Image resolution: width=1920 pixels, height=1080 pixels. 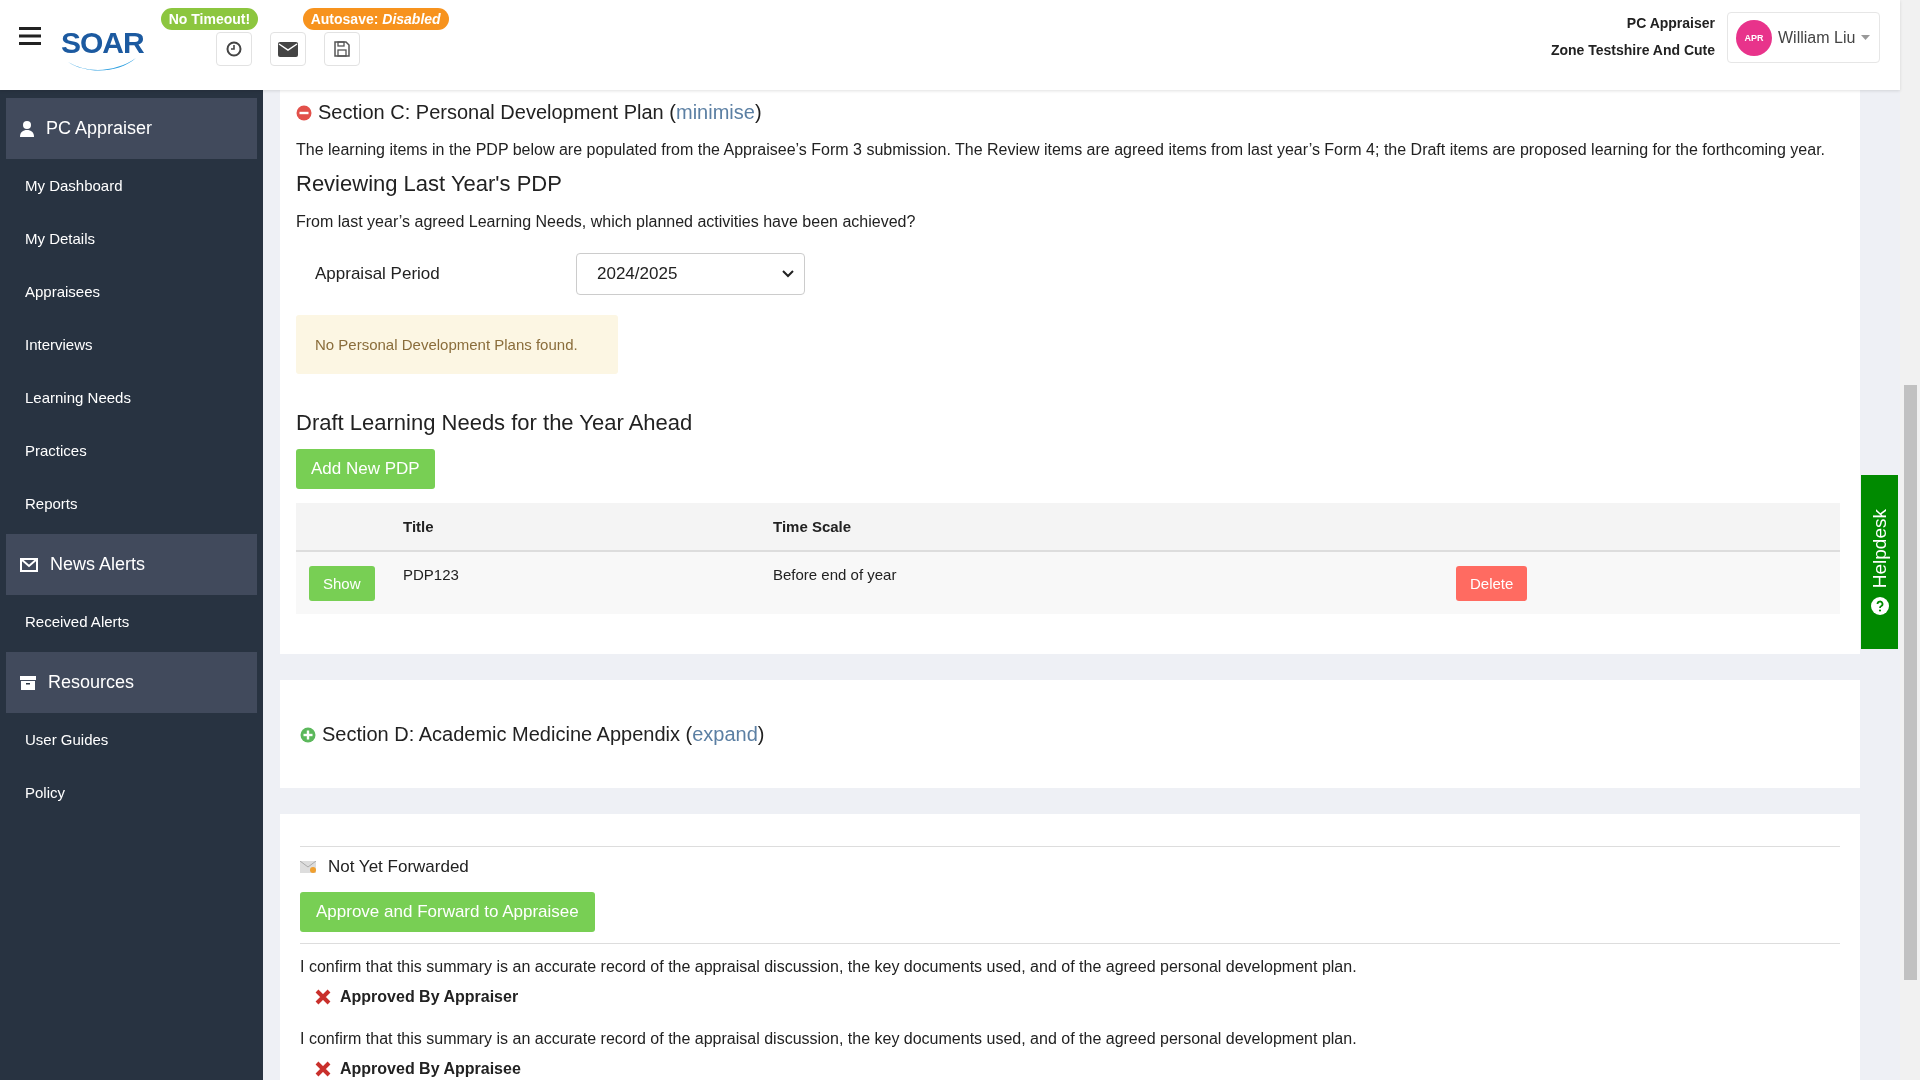 I want to click on save-button, so click(x=341, y=49).